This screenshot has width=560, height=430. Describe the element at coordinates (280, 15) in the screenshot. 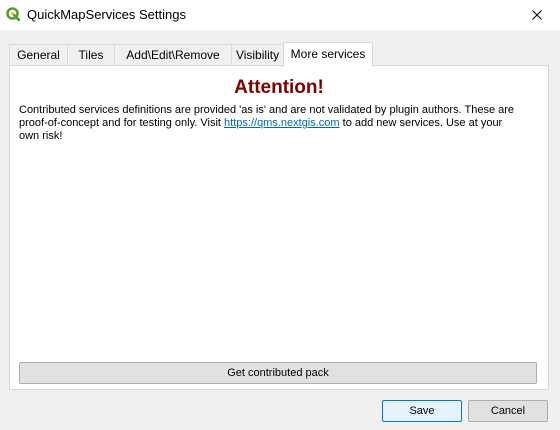

I see `title-bar: QuickMapServices Settings` at that location.